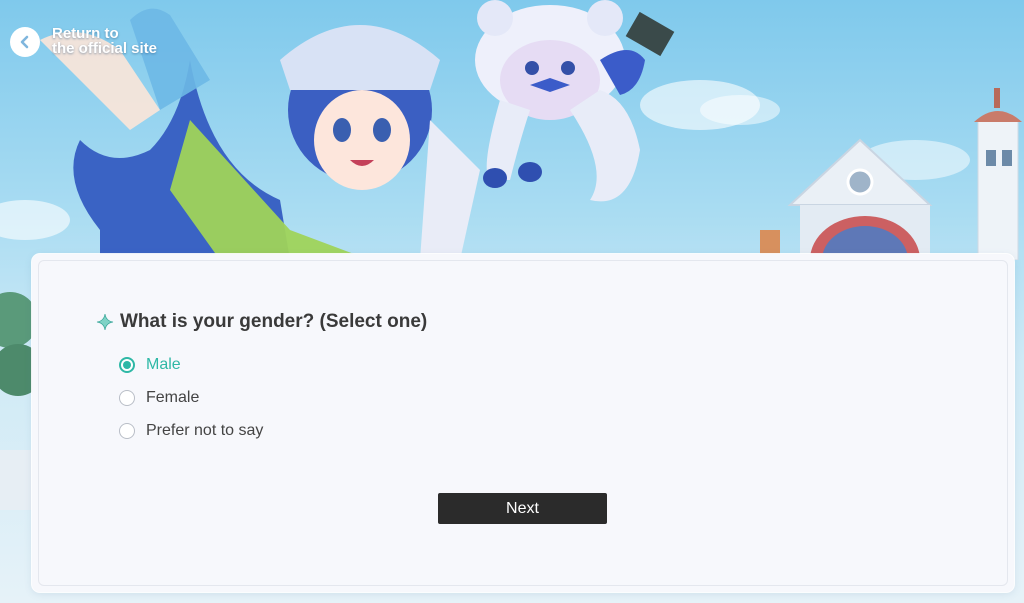  Describe the element at coordinates (163, 365) in the screenshot. I see `option-male-label: Male` at that location.